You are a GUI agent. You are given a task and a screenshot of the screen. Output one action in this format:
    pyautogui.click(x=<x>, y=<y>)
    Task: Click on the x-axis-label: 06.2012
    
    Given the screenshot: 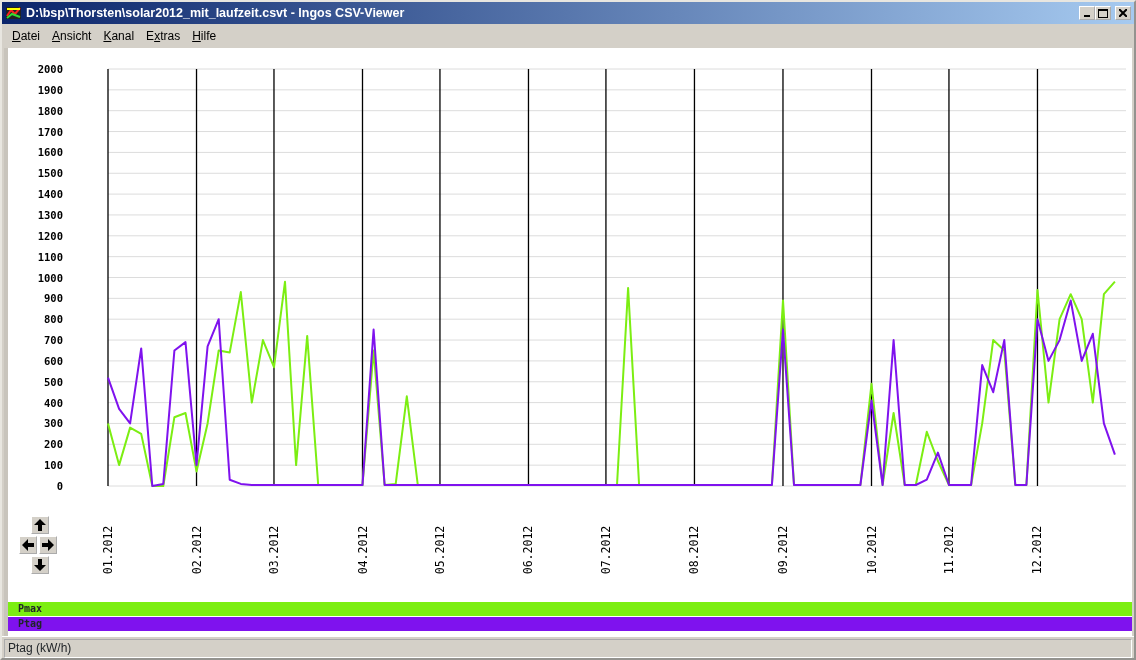 What is the action you would take?
    pyautogui.click(x=528, y=550)
    